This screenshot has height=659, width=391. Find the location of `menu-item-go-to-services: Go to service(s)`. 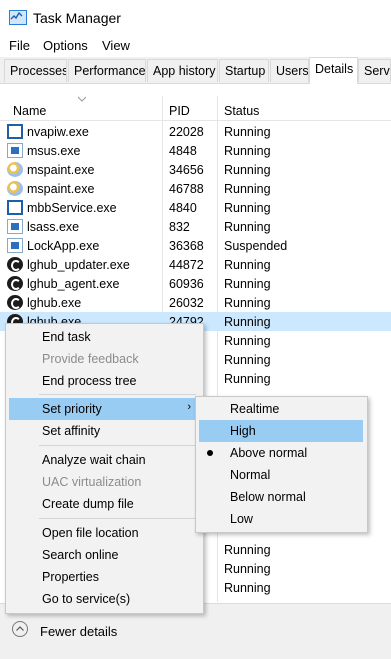

menu-item-go-to-services: Go to service(s) is located at coordinates (104, 599).